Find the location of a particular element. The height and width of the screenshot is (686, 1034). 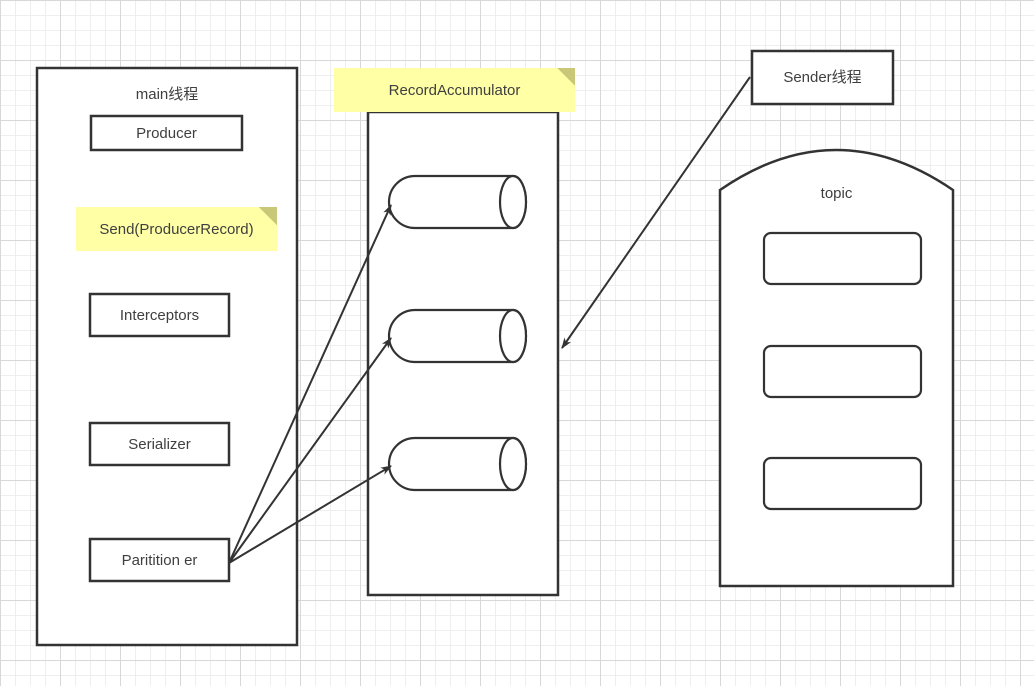

send-producer-record-note-label: Send(ProducerRecord) is located at coordinates (176, 229).